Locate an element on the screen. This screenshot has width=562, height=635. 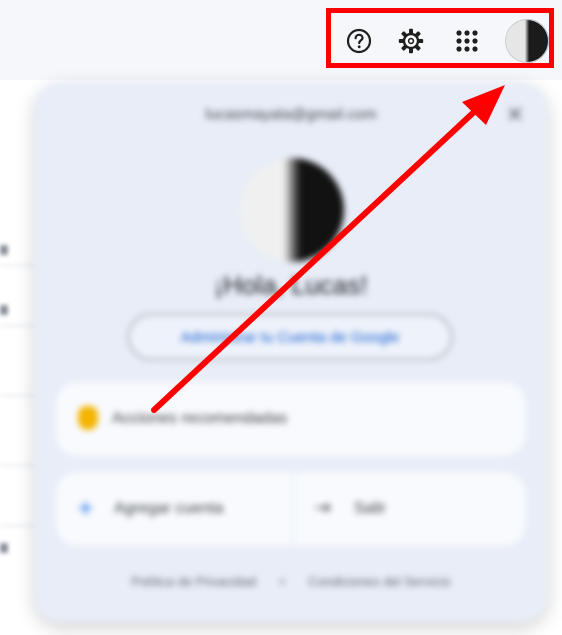
apps-grid-icon is located at coordinates (467, 41).